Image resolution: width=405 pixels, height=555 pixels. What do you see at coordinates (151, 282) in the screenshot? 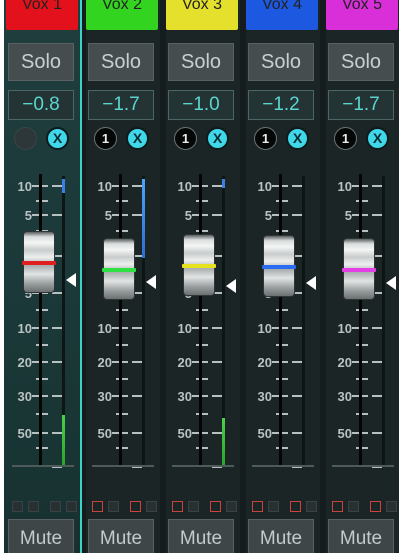
I see `level-pointer-icon` at bounding box center [151, 282].